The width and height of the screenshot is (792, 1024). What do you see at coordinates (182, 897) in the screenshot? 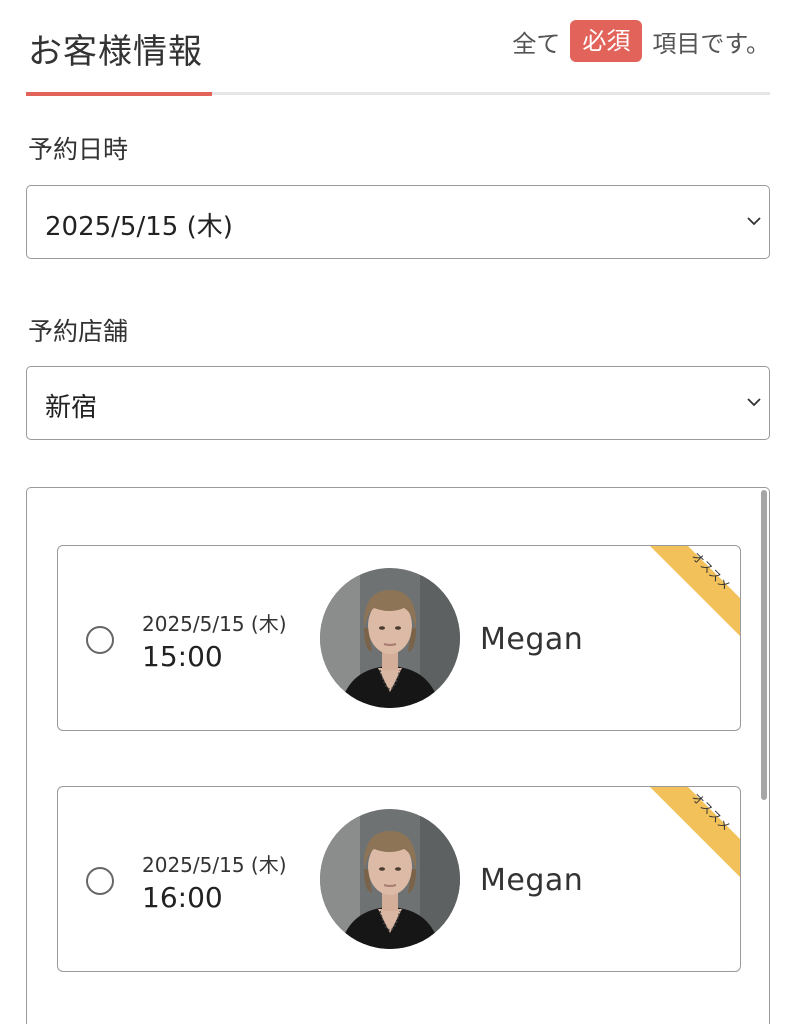
I see `slot-time: 16:00` at bounding box center [182, 897].